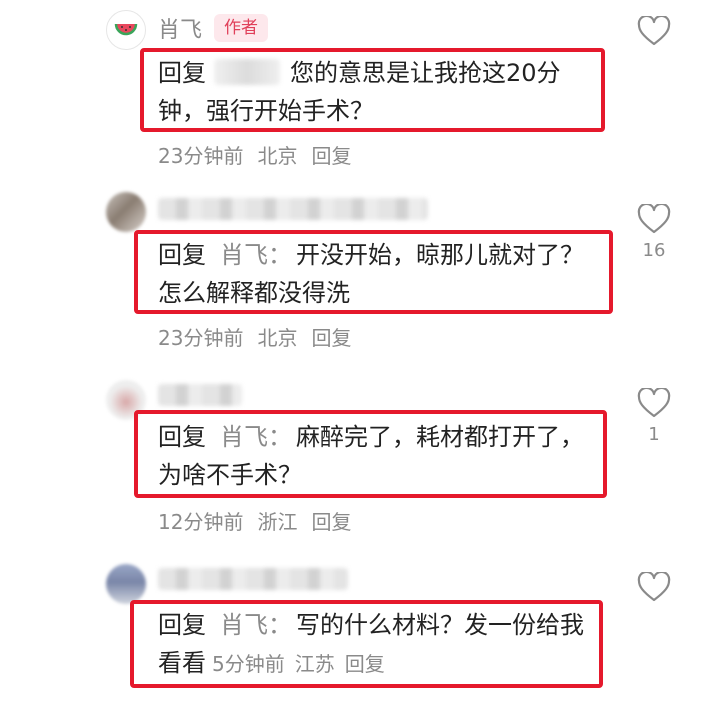  What do you see at coordinates (378, 456) in the screenshot?
I see `comment-text: 回复 肖飞： 麻醉完了，耗材都打开了，为啥不手术？` at bounding box center [378, 456].